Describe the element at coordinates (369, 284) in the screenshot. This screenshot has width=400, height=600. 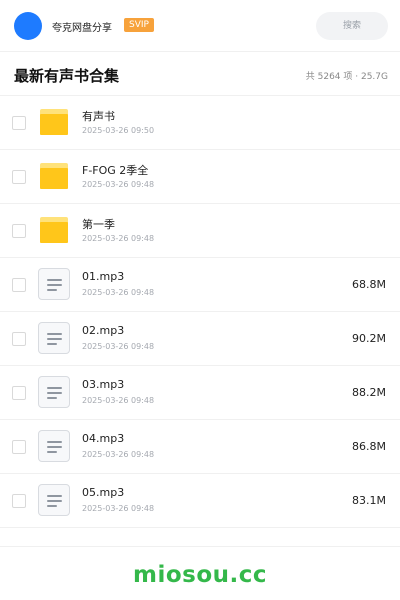
I see `item-size: 68.8M` at that location.